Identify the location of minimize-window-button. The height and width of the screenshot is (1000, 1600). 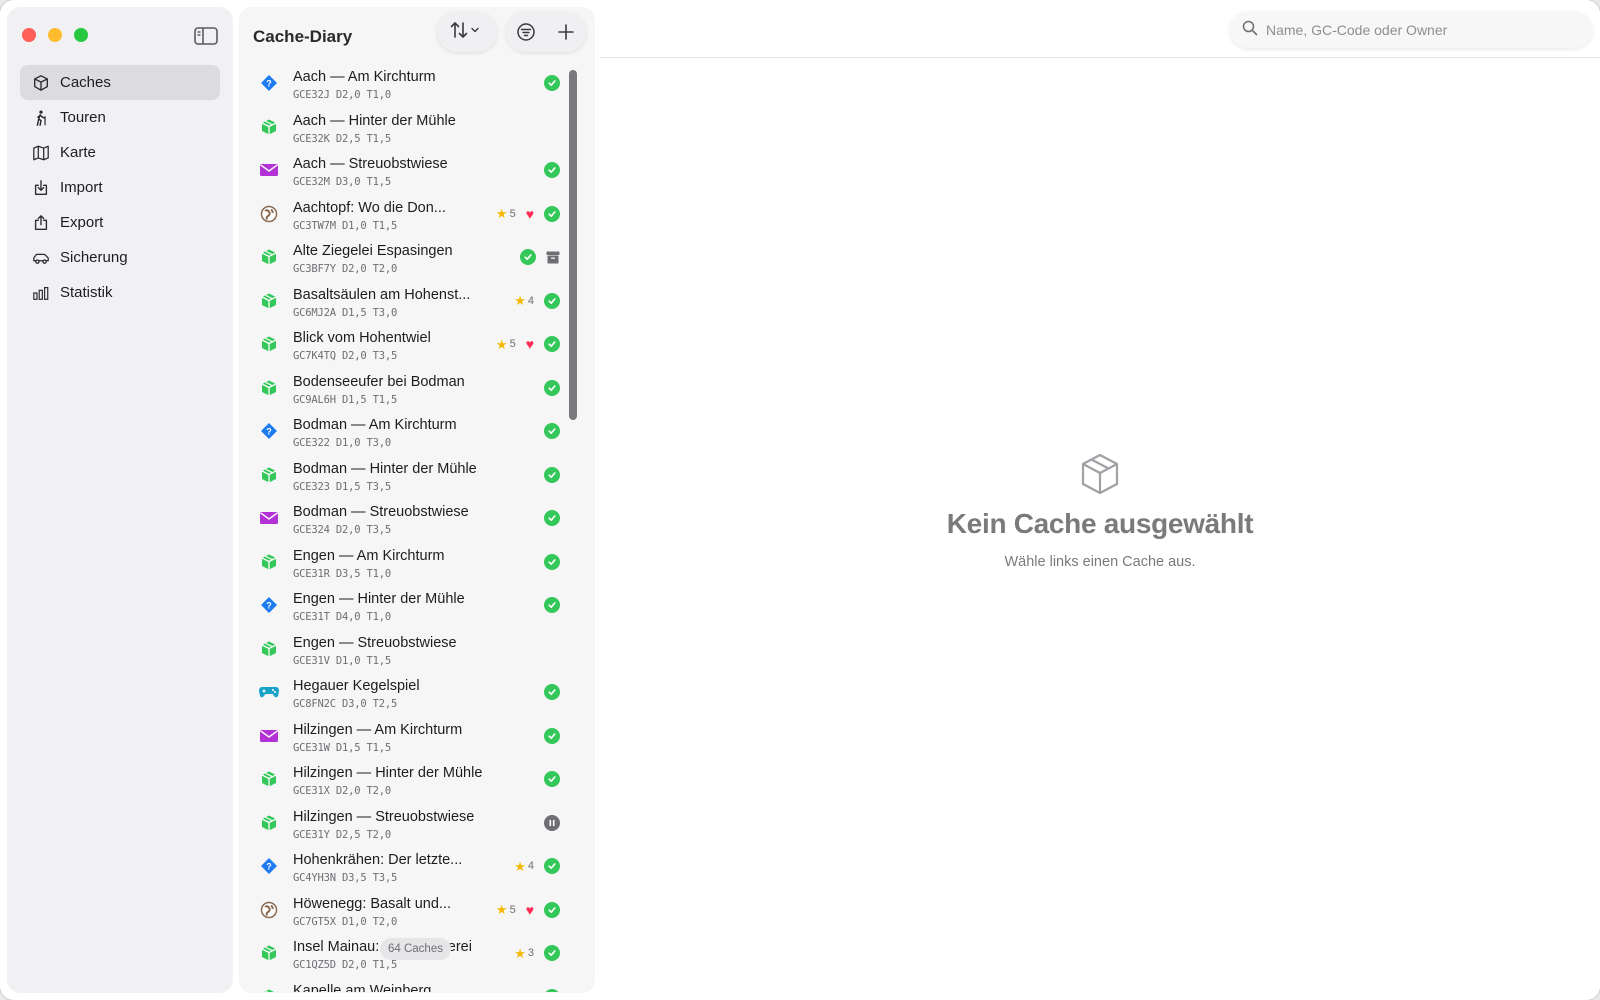
(55, 35).